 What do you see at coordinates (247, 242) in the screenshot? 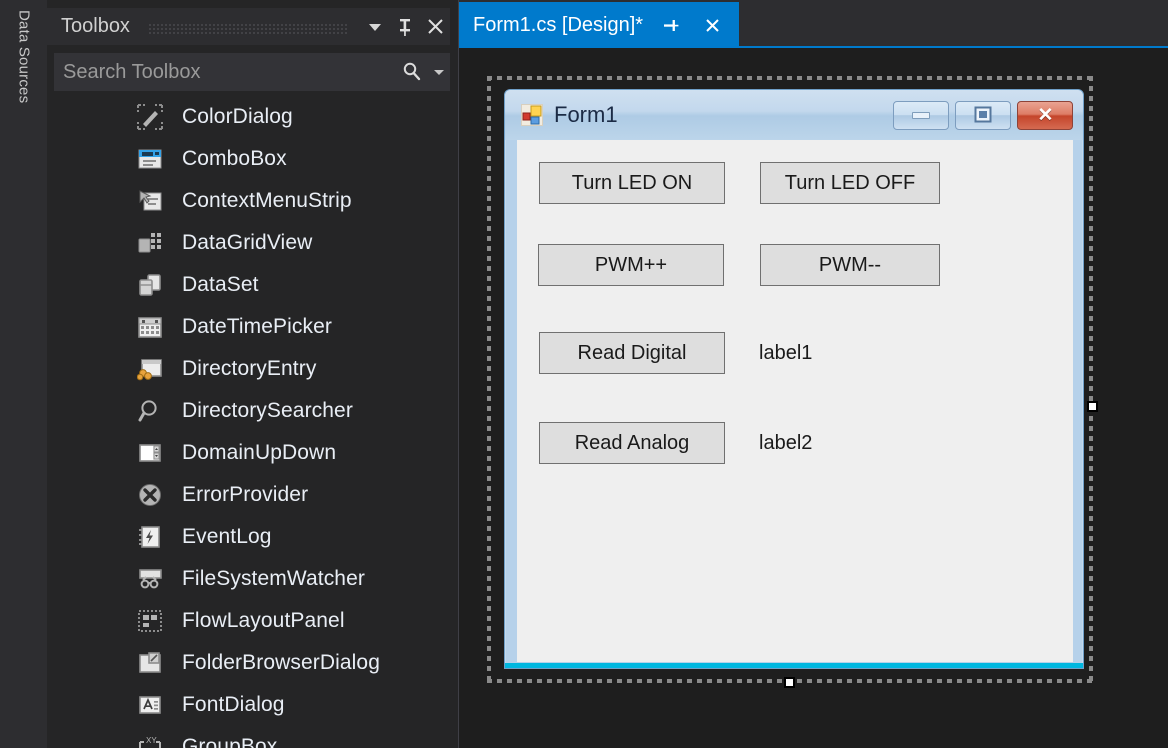
I see `toolbox-item-label: DataGridView` at bounding box center [247, 242].